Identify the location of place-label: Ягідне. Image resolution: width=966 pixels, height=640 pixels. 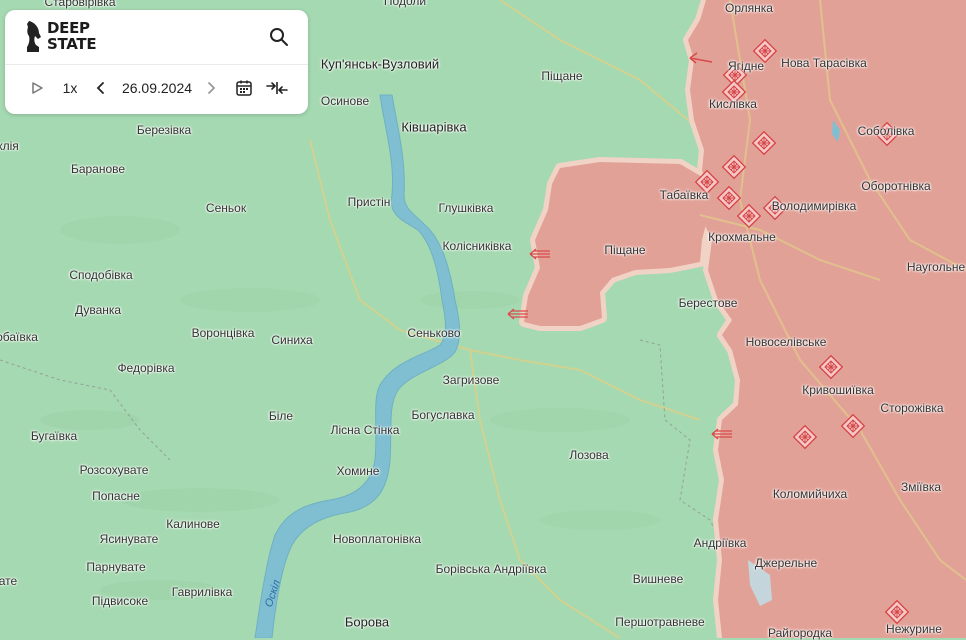
(746, 66).